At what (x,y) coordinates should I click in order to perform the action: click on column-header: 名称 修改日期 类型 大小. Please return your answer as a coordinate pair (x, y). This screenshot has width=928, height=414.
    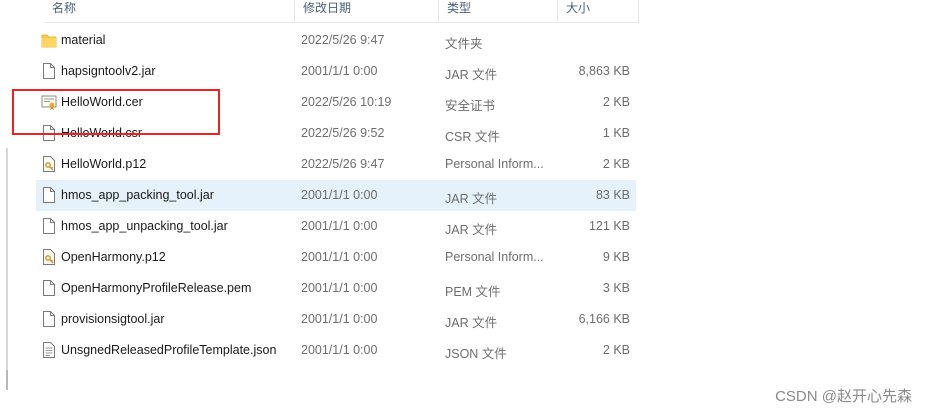
    Looking at the image, I should click on (341, 11).